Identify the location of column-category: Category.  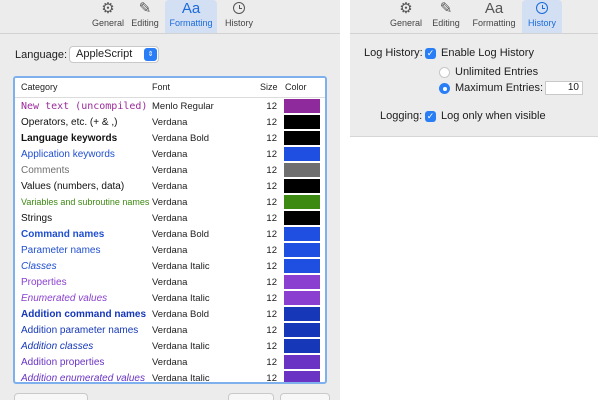
(39, 87).